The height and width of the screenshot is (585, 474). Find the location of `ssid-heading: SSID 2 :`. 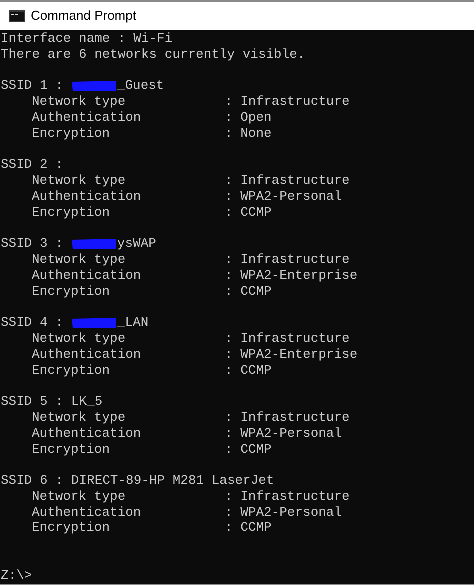

ssid-heading: SSID 2 : is located at coordinates (32, 165).